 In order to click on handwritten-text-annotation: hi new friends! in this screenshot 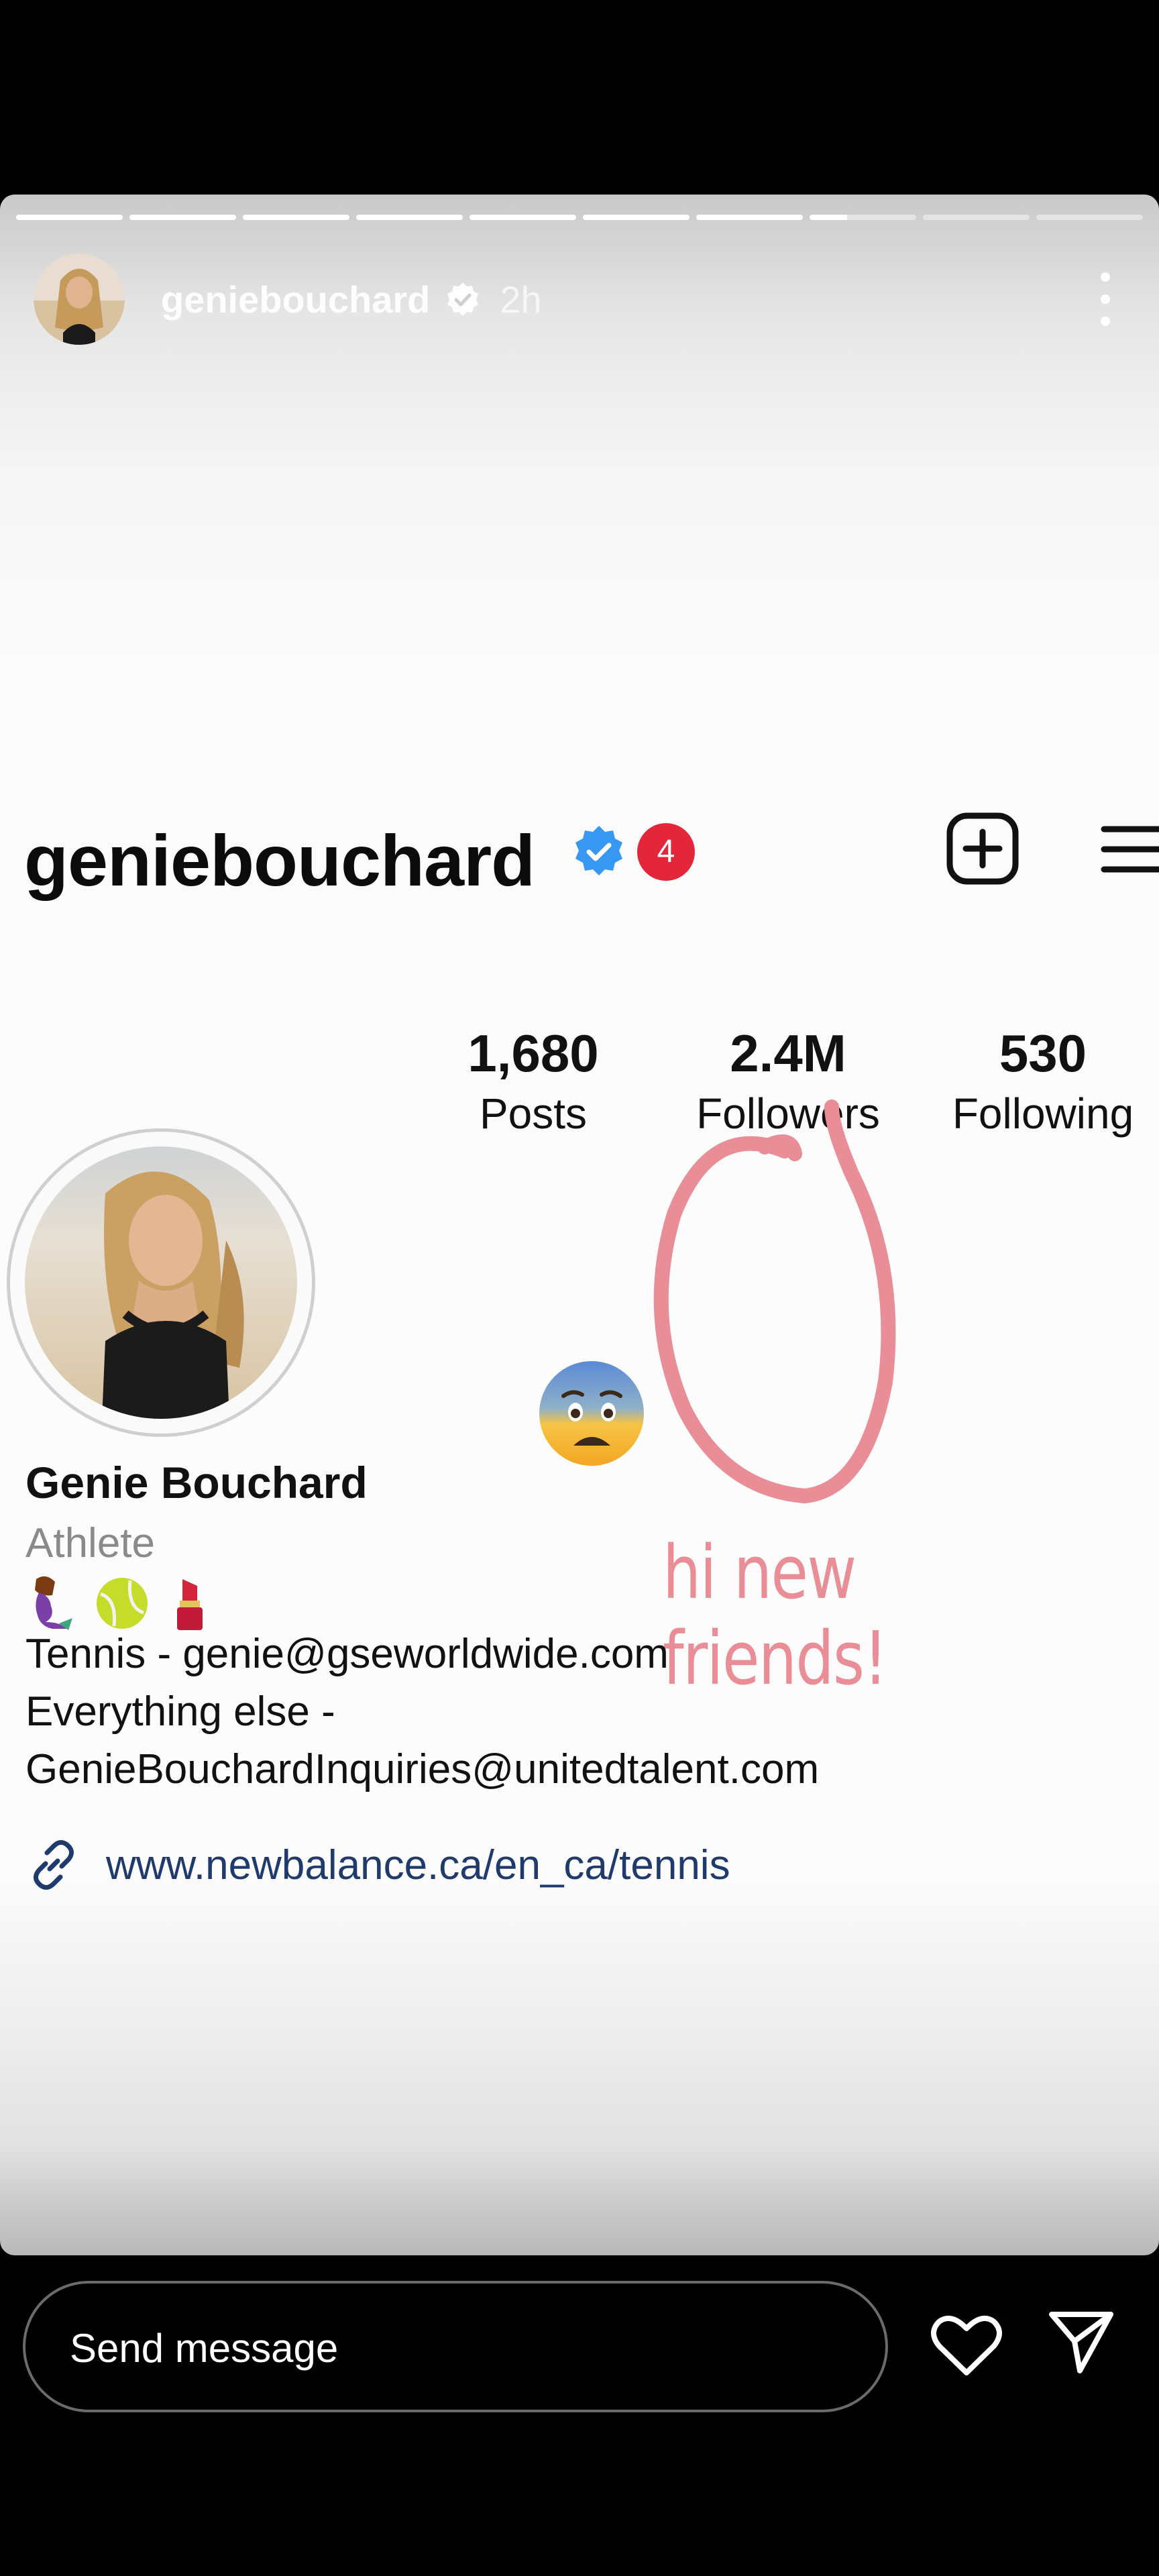, I will do `click(775, 1615)`.